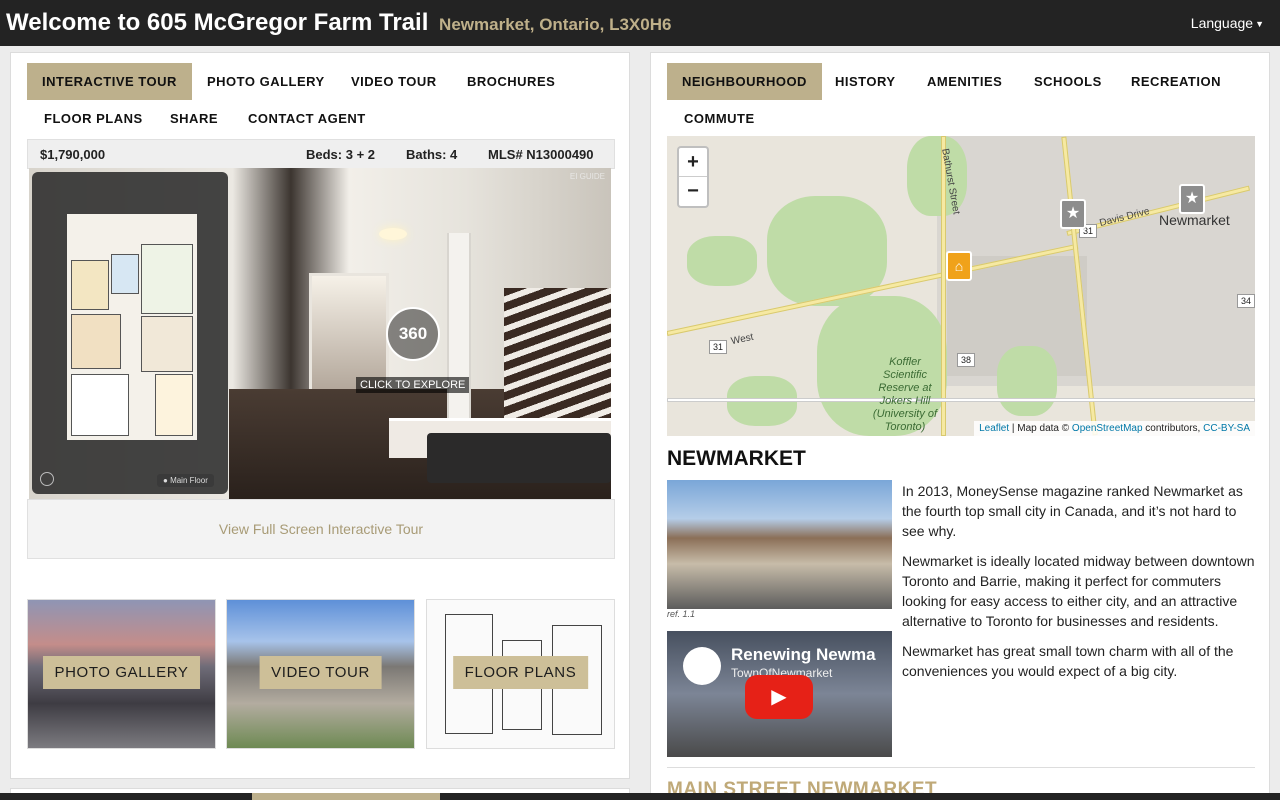 The image size is (1280, 800). Describe the element at coordinates (994, 428) in the screenshot. I see `leaflet-link: Leaflet` at that location.